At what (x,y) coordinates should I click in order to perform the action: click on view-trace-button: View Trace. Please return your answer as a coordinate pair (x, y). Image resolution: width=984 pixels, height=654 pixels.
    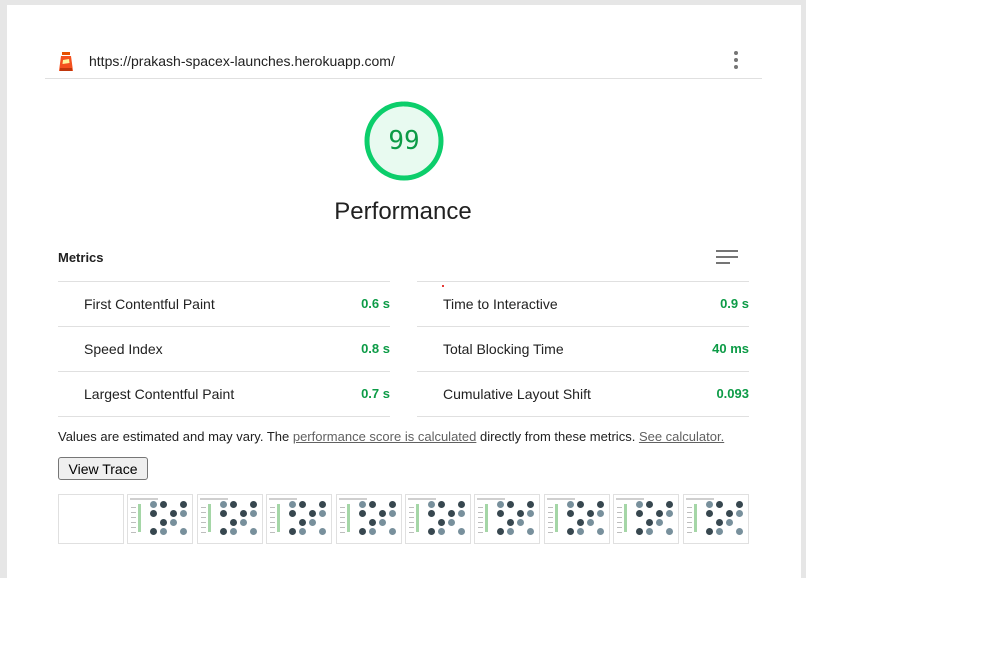
    Looking at the image, I should click on (103, 468).